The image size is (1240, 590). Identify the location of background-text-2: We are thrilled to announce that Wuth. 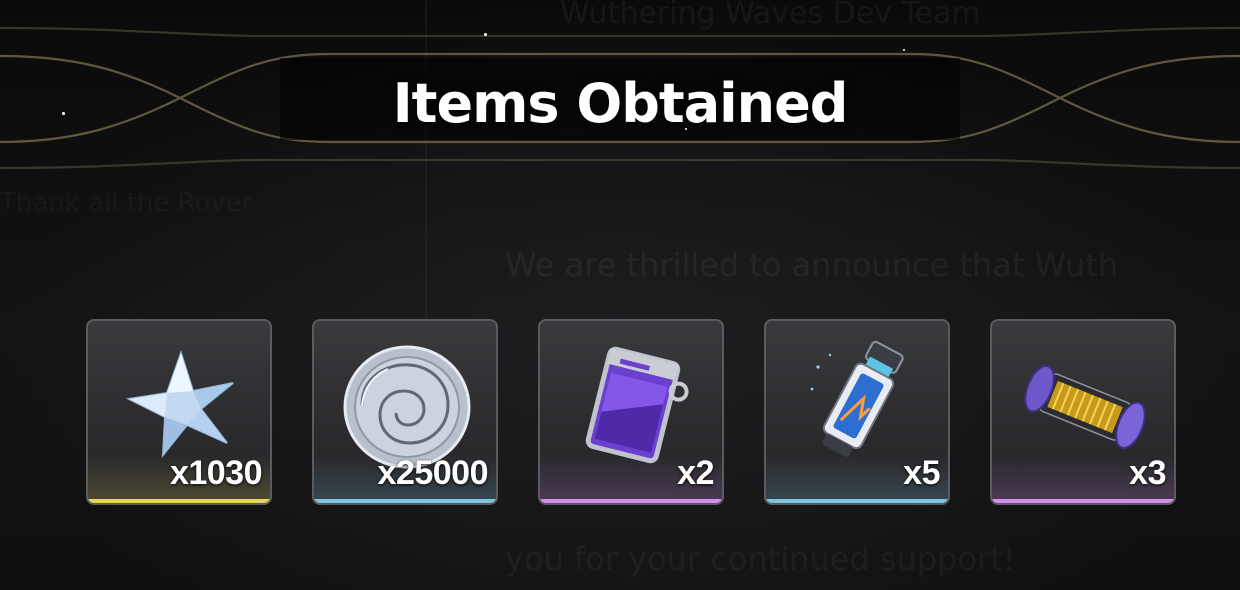
(812, 265).